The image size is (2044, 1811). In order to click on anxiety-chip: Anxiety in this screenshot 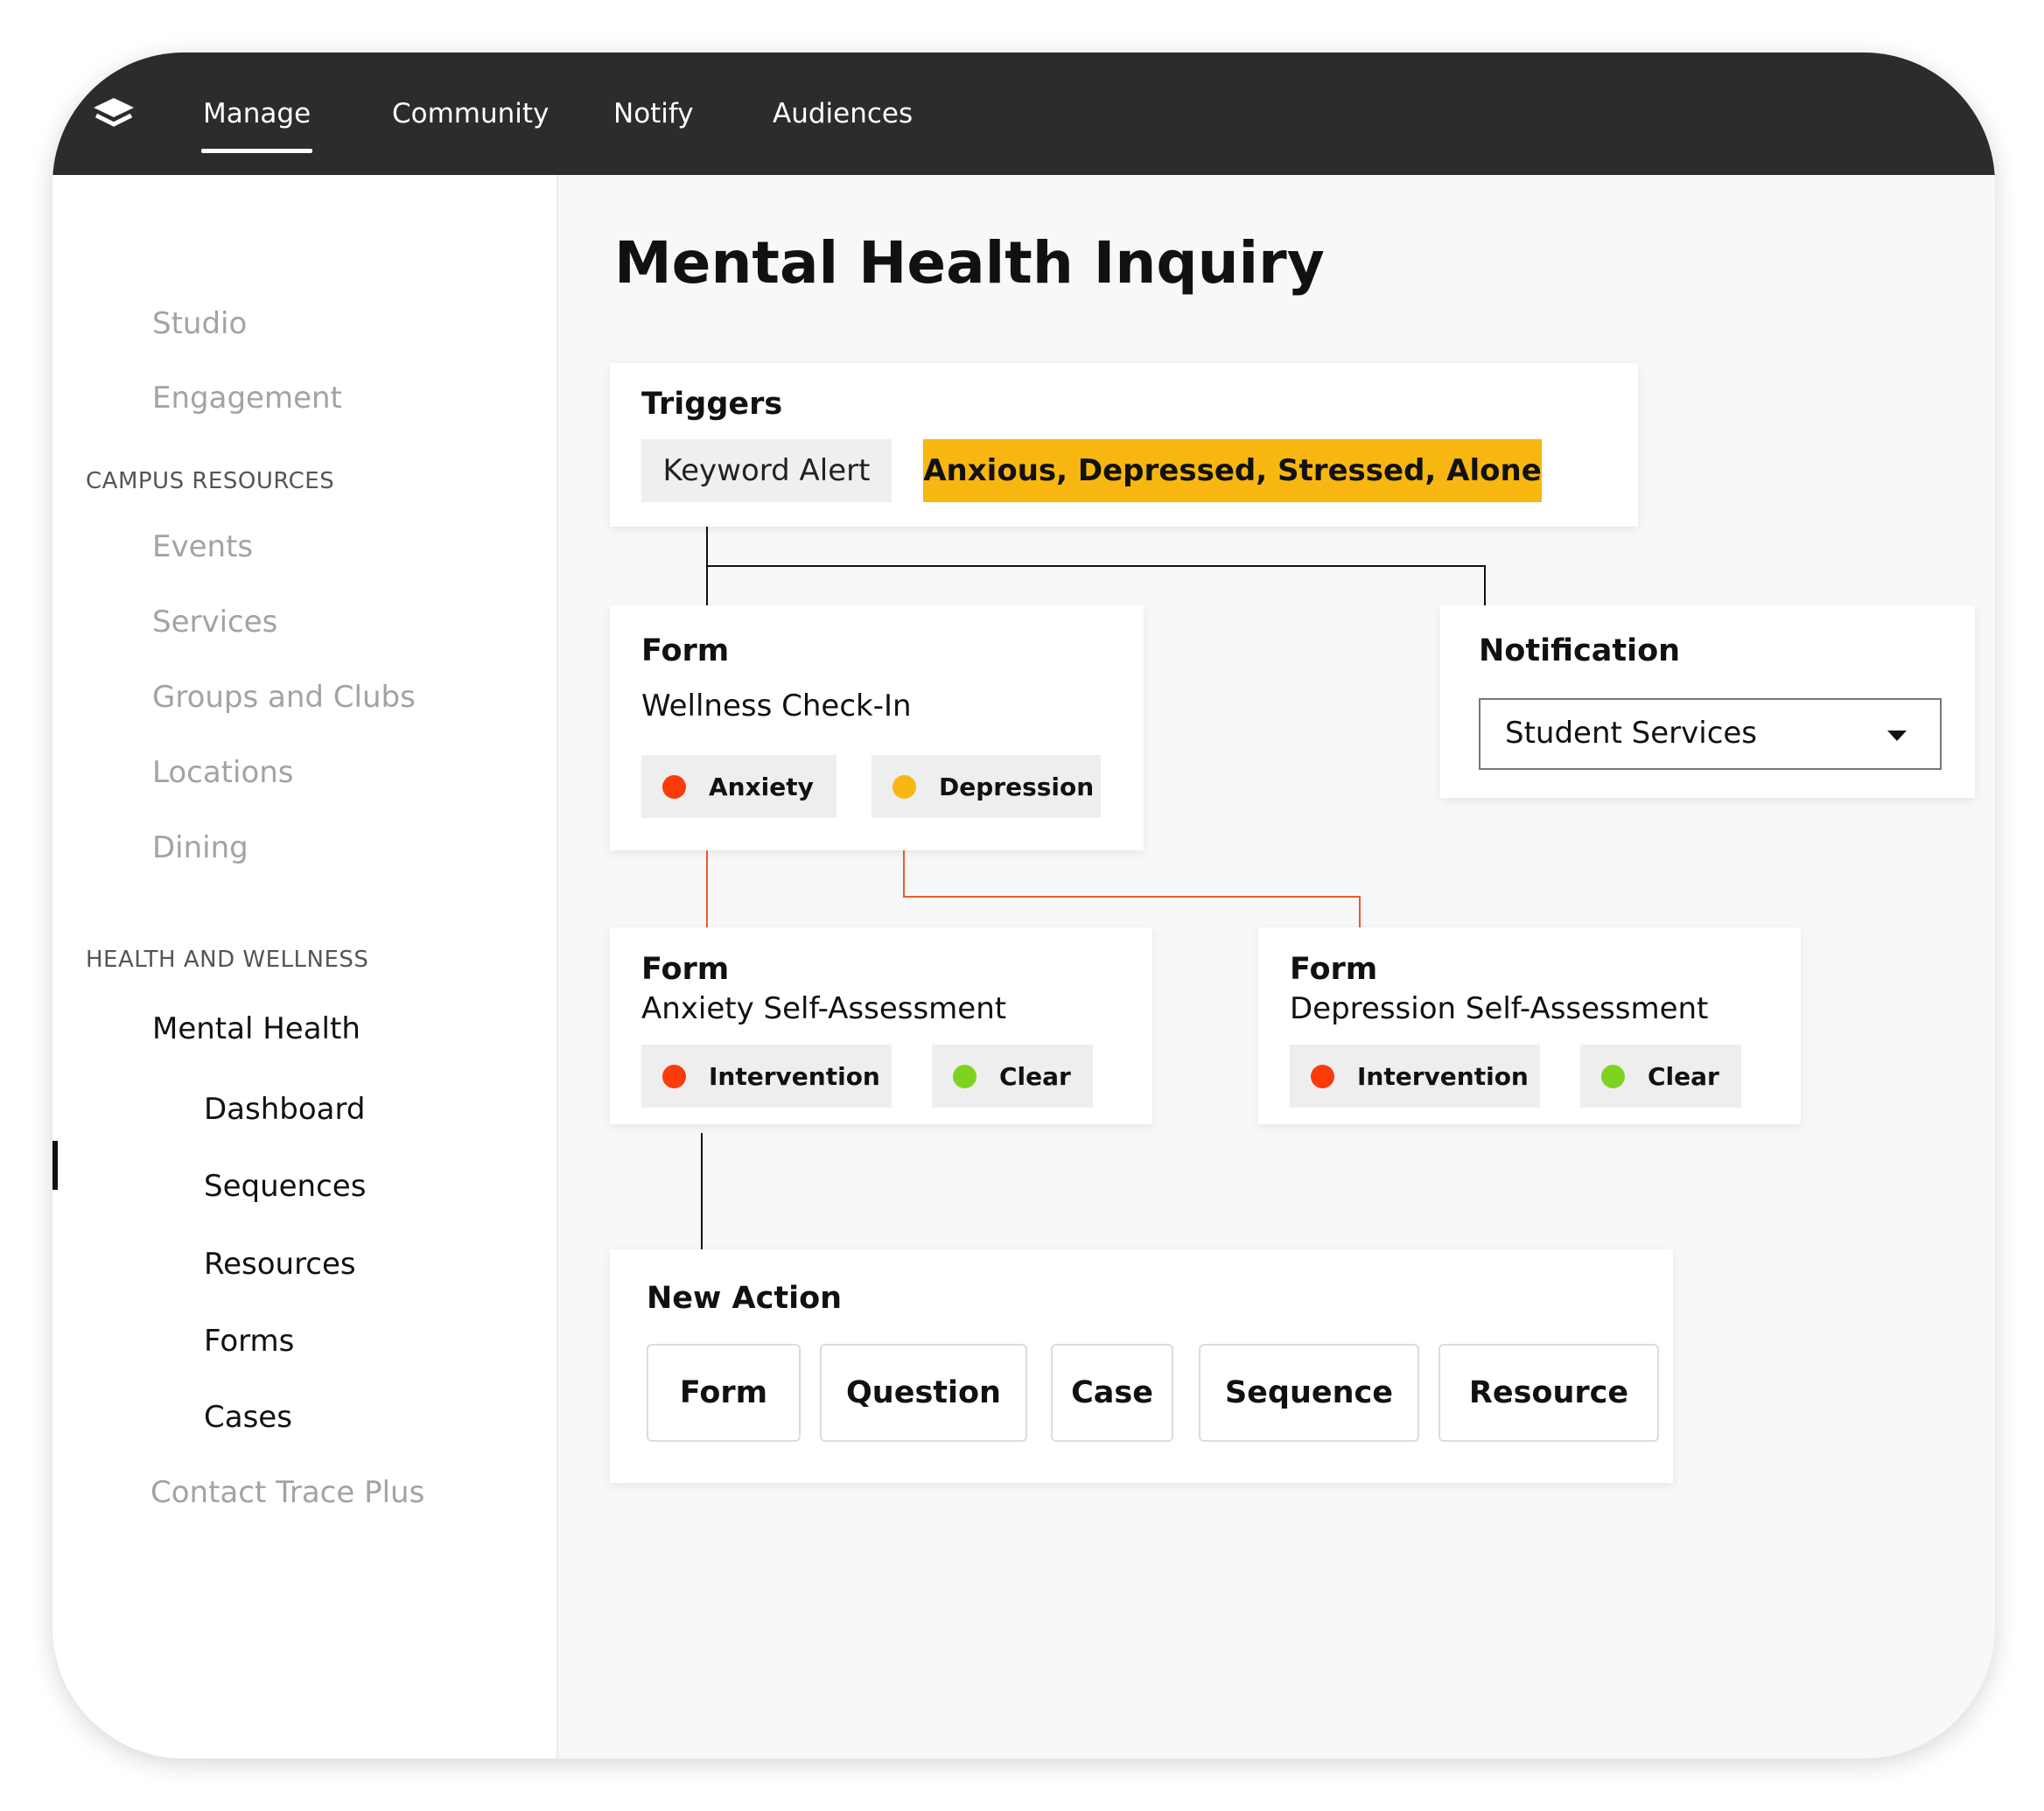, I will do `click(738, 787)`.